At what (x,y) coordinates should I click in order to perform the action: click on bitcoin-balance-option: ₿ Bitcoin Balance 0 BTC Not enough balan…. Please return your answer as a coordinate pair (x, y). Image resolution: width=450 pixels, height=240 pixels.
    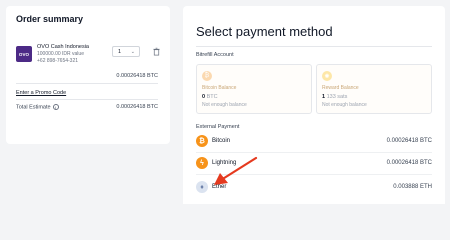
    Looking at the image, I should click on (254, 89).